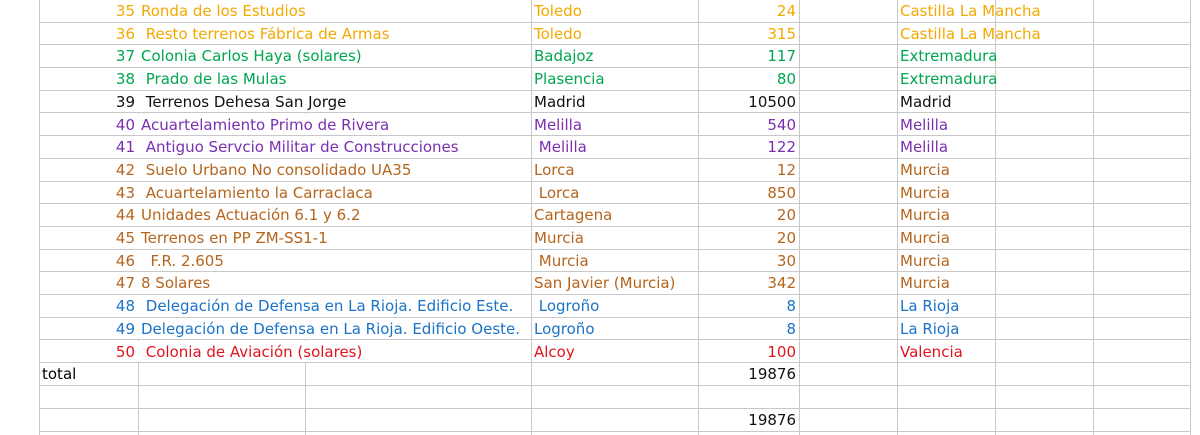 This screenshot has height=435, width=1200. What do you see at coordinates (614, 57) in the screenshot?
I see `city-cell: Badajoz` at bounding box center [614, 57].